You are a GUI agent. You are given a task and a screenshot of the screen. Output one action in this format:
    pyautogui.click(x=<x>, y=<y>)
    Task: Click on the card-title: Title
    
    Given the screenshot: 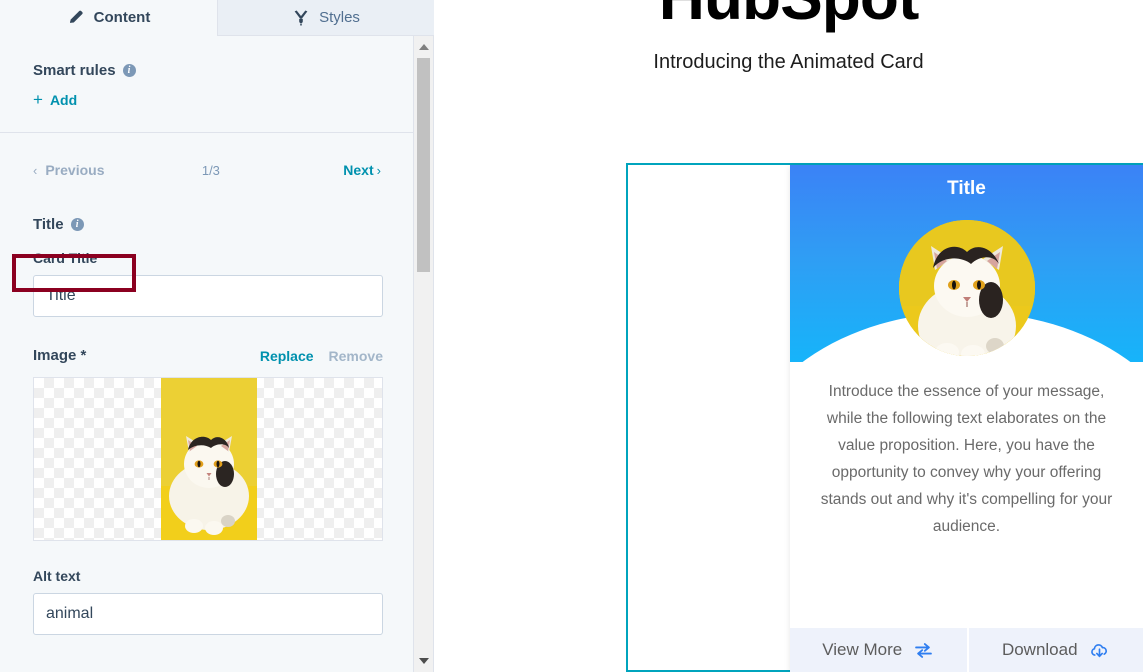 What is the action you would take?
    pyautogui.click(x=966, y=188)
    